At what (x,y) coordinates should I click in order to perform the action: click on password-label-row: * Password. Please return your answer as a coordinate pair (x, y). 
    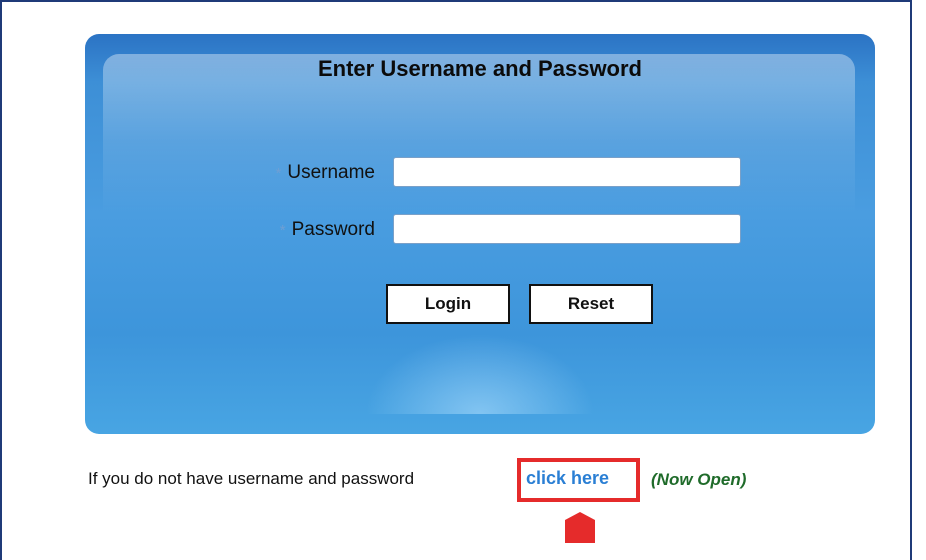
    Looking at the image, I should click on (305, 230).